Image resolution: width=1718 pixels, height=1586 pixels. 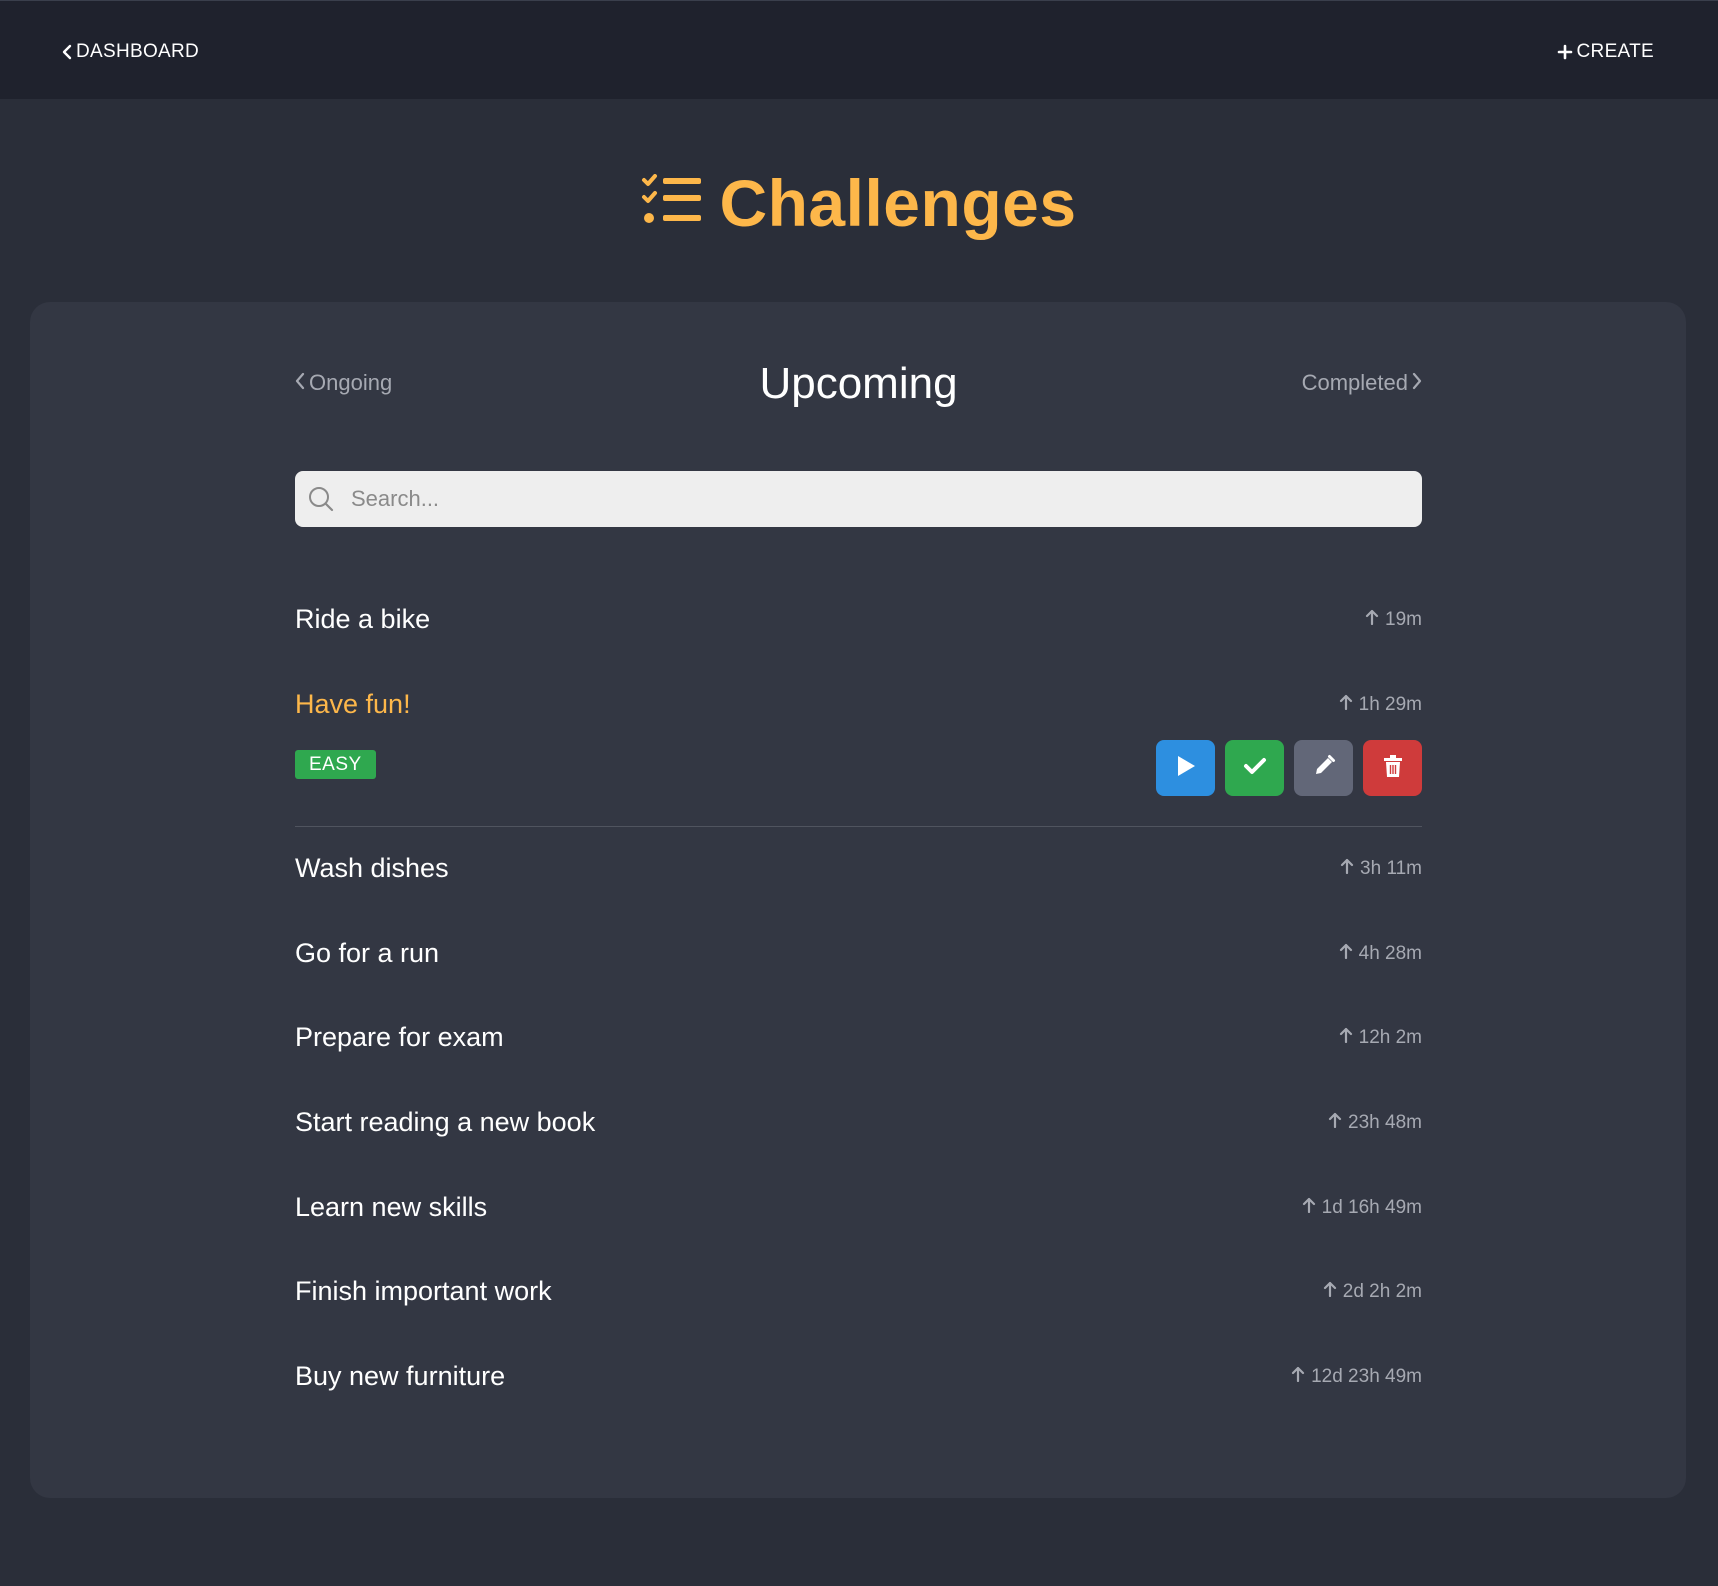 I want to click on challenge-item: Wash dishes 3h 11m, so click(x=858, y=869).